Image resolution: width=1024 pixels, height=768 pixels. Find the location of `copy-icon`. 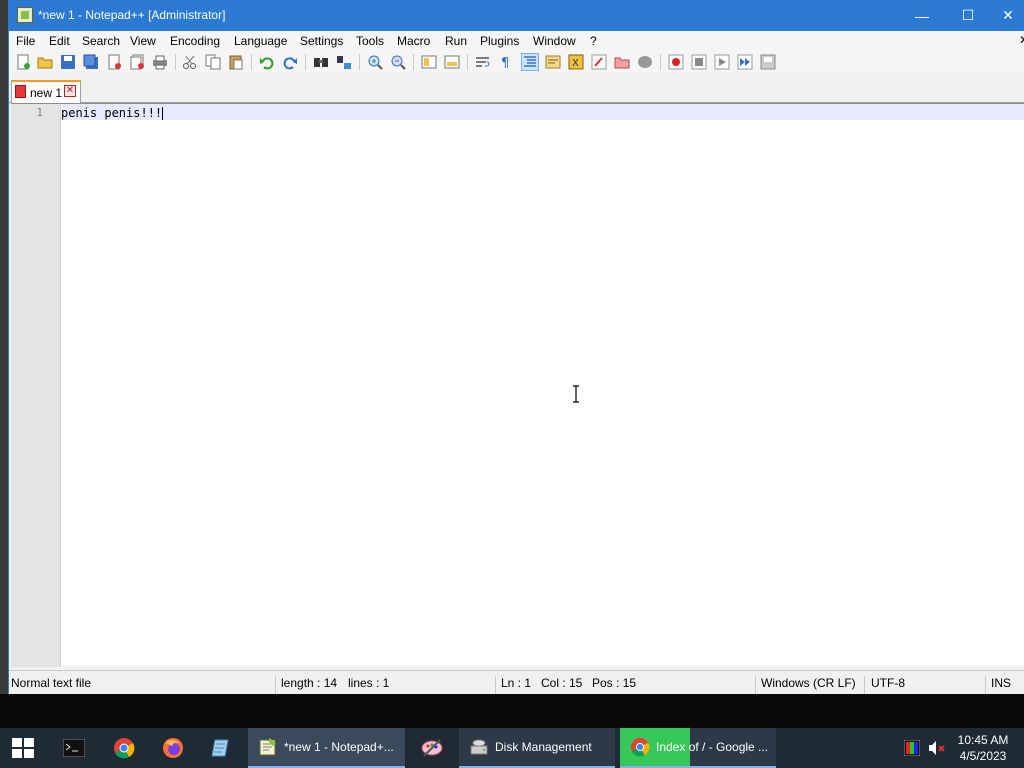

copy-icon is located at coordinates (213, 62).